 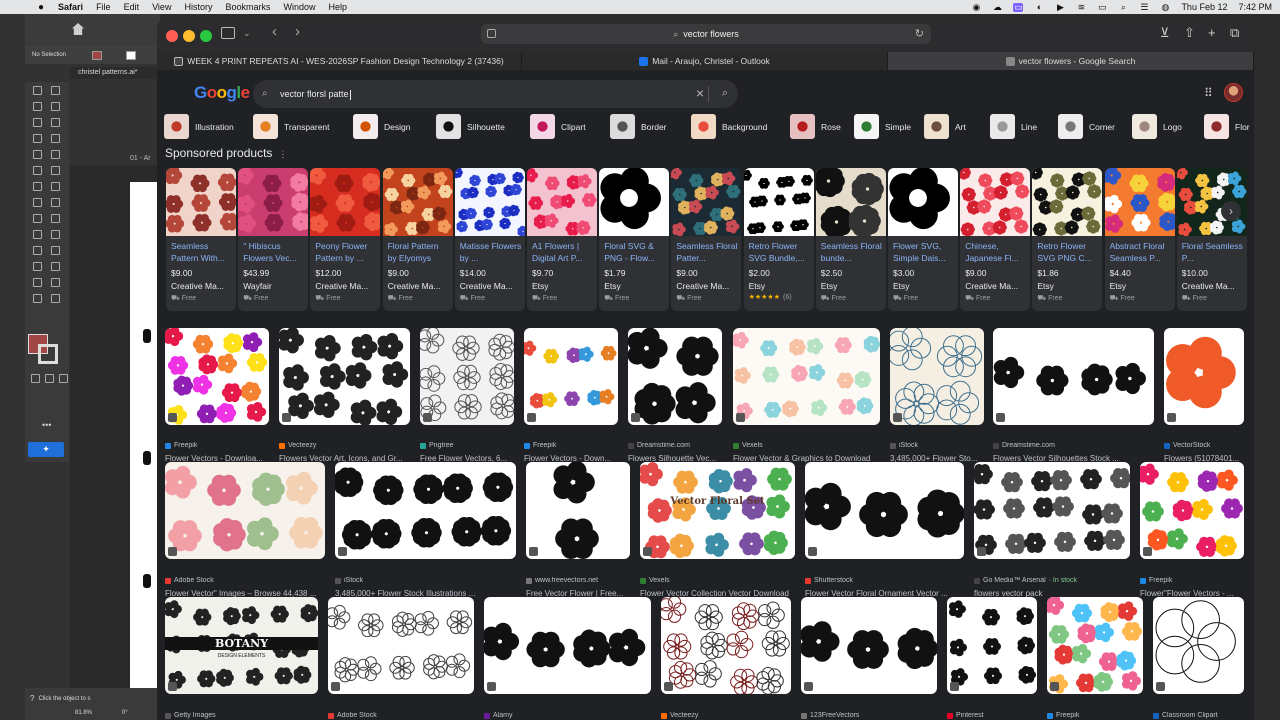 What do you see at coordinates (37, 90) in the screenshot?
I see `selection-tool-icon` at bounding box center [37, 90].